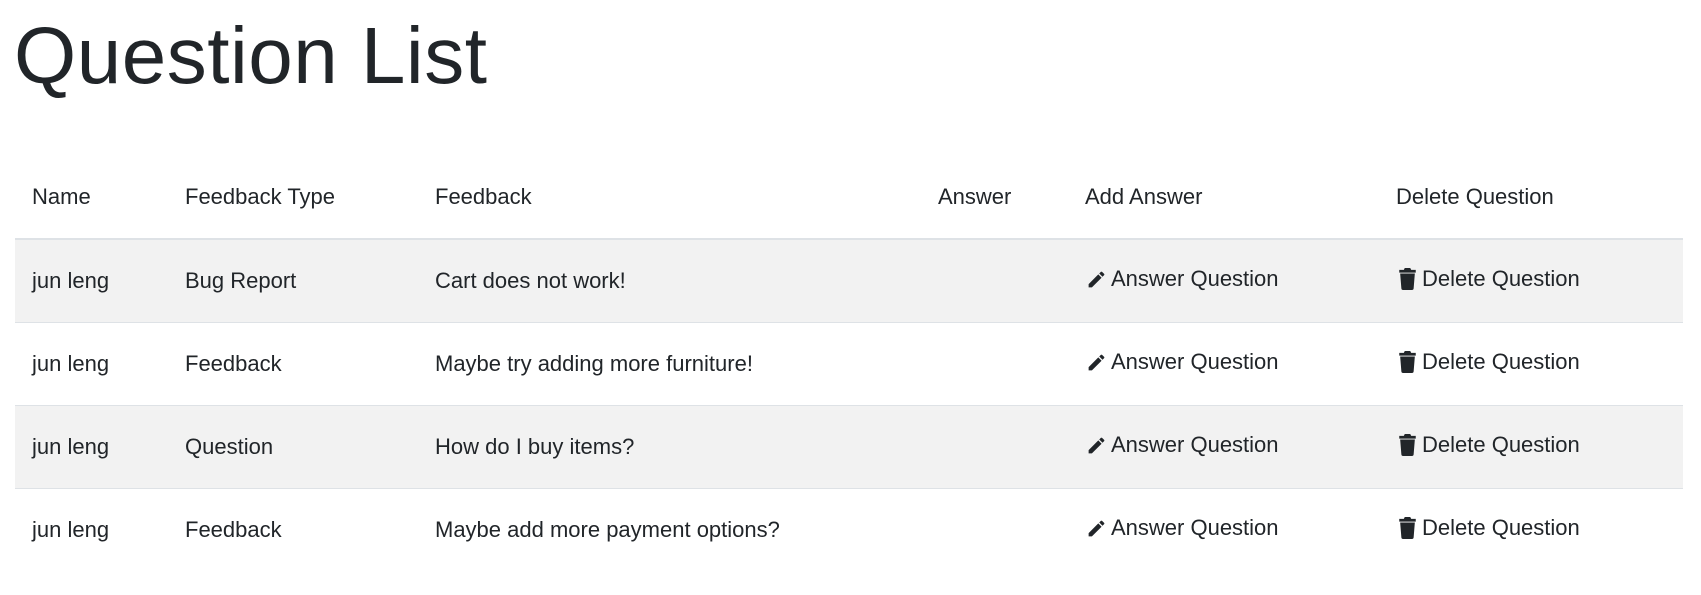  Describe the element at coordinates (669, 198) in the screenshot. I see `header-feedback: Feedback` at that location.